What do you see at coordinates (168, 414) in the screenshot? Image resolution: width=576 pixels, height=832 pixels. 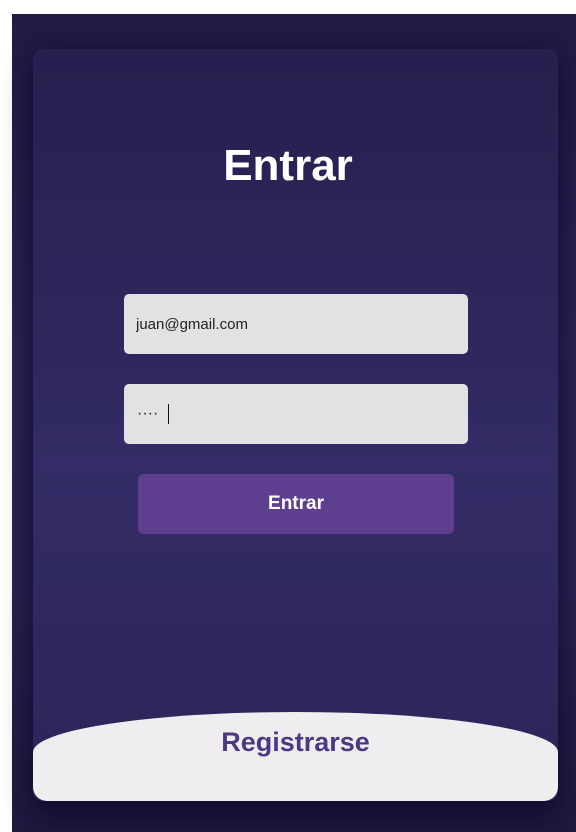 I see `text-caret` at bounding box center [168, 414].